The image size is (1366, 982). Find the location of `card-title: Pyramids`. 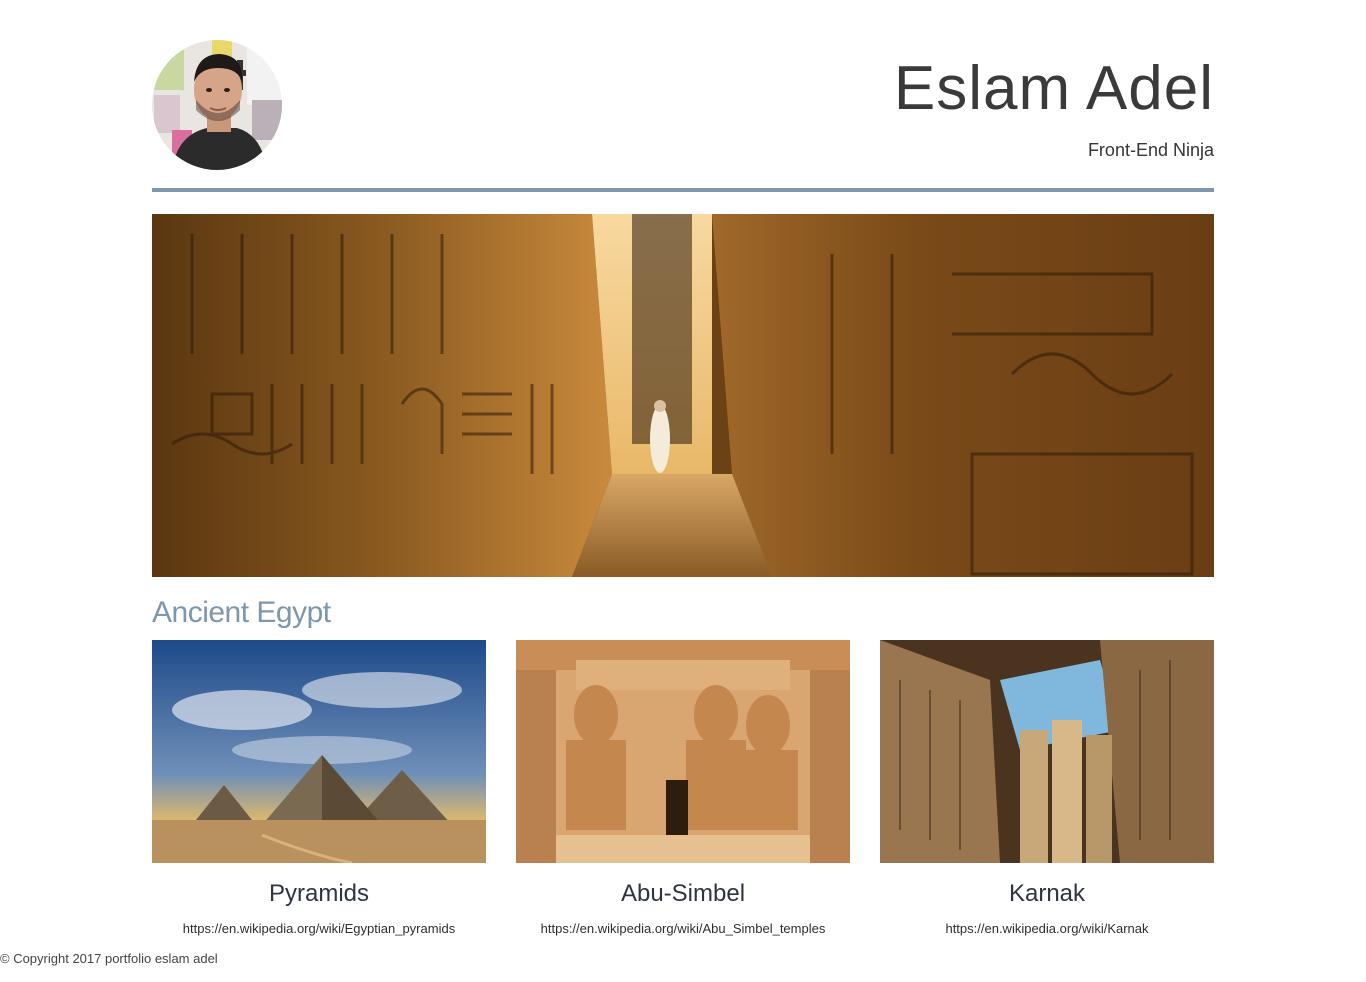

card-title: Pyramids is located at coordinates (319, 893).